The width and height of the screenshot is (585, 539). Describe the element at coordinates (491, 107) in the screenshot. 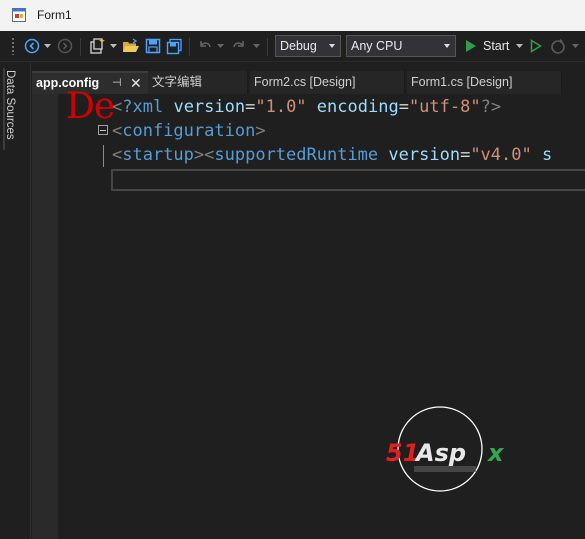

I see `xml-bracket: ?>` at that location.